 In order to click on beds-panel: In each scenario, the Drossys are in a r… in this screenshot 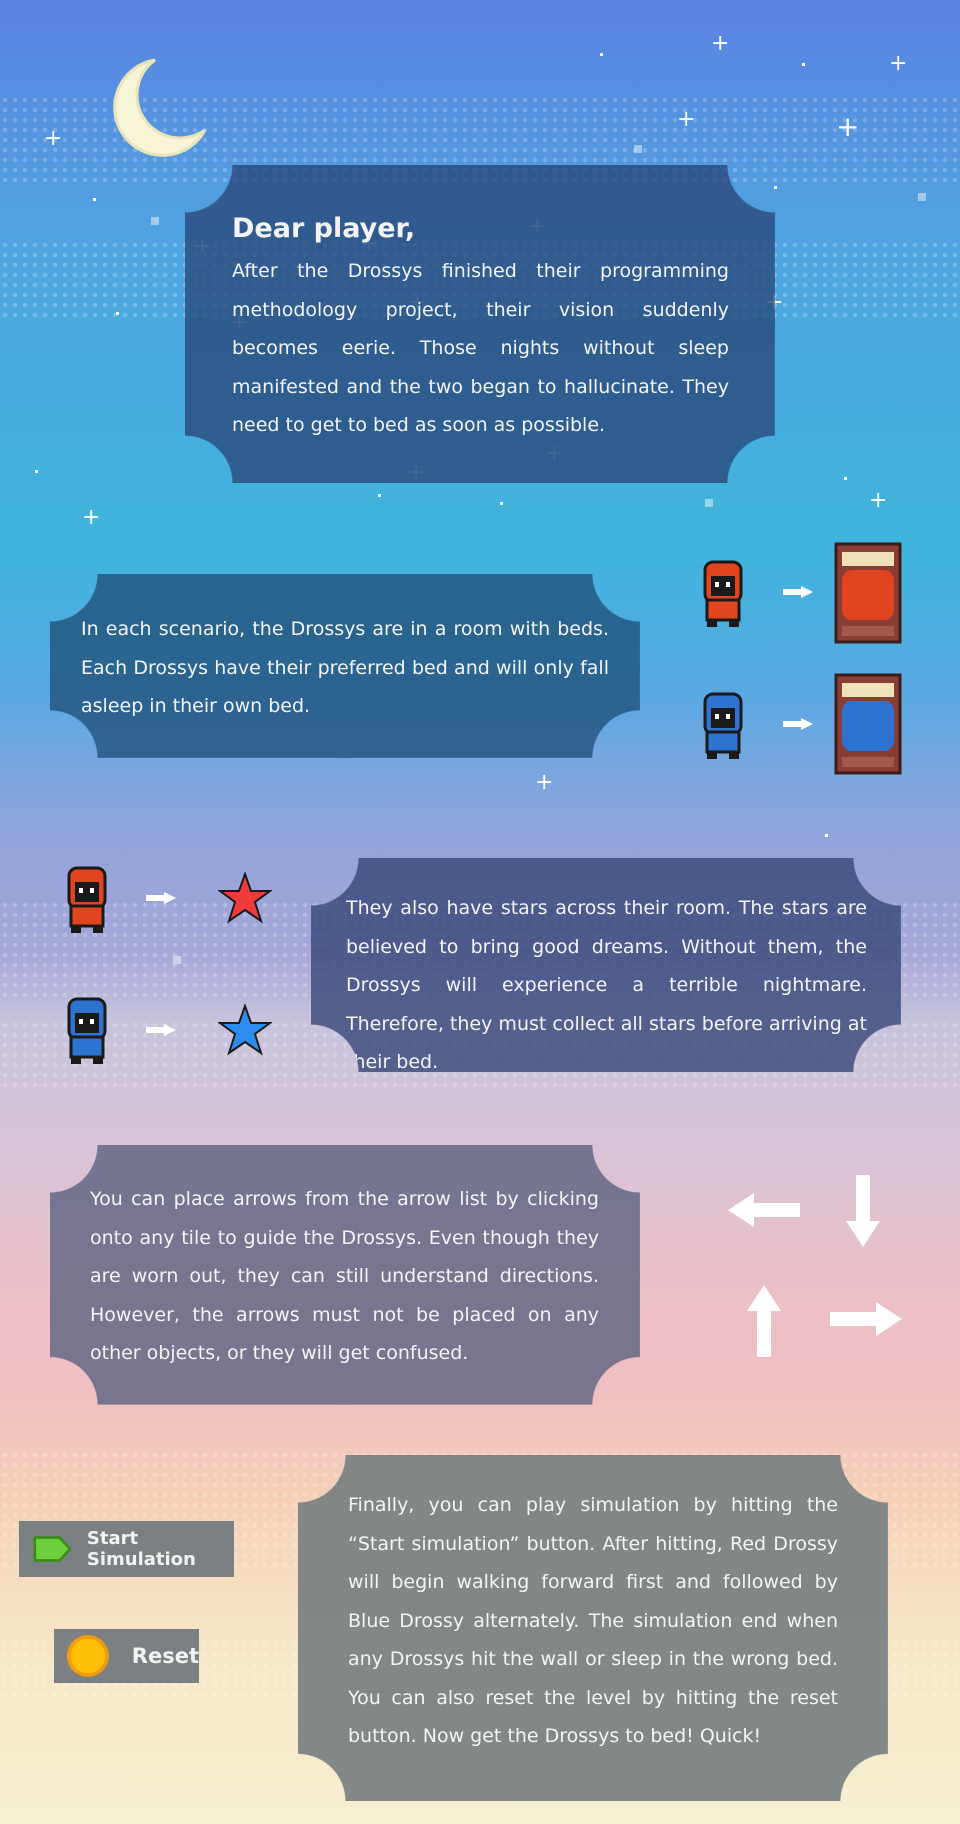, I will do `click(345, 666)`.